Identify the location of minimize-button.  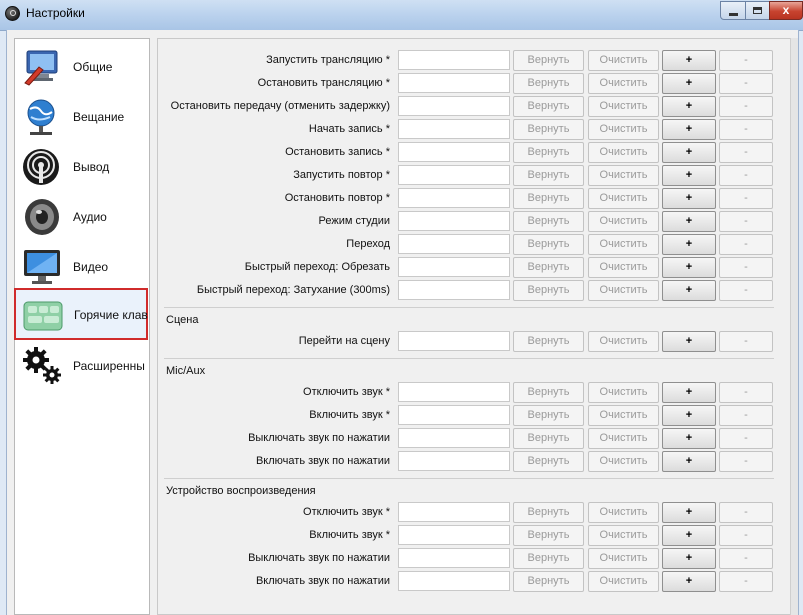
(733, 10).